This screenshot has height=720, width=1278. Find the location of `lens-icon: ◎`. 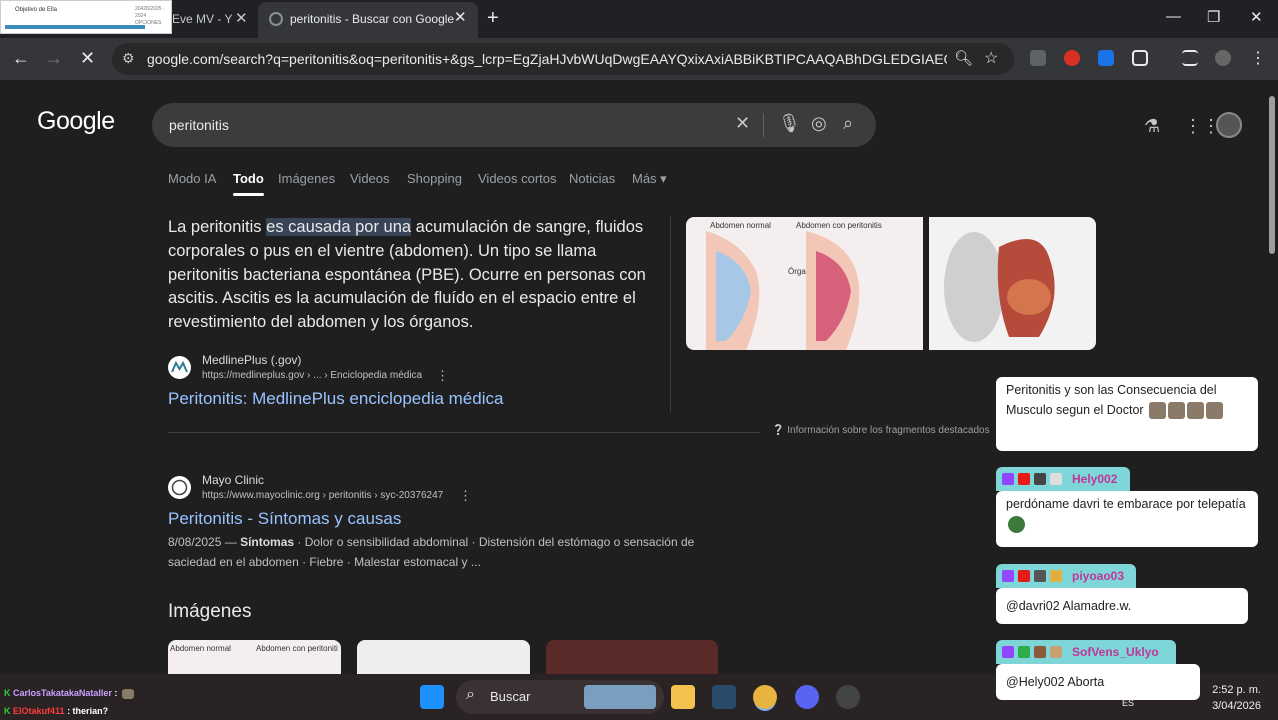

lens-icon: ◎ is located at coordinates (819, 123).